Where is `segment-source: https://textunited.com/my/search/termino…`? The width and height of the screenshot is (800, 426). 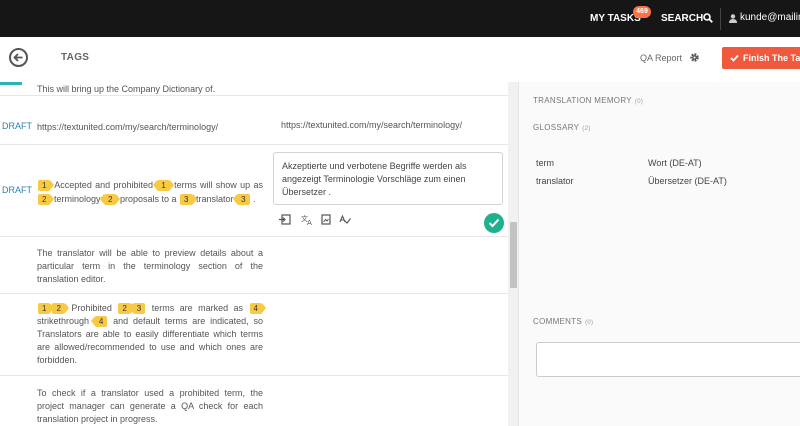
segment-source: https://textunited.com/my/search/termino… is located at coordinates (128, 127).